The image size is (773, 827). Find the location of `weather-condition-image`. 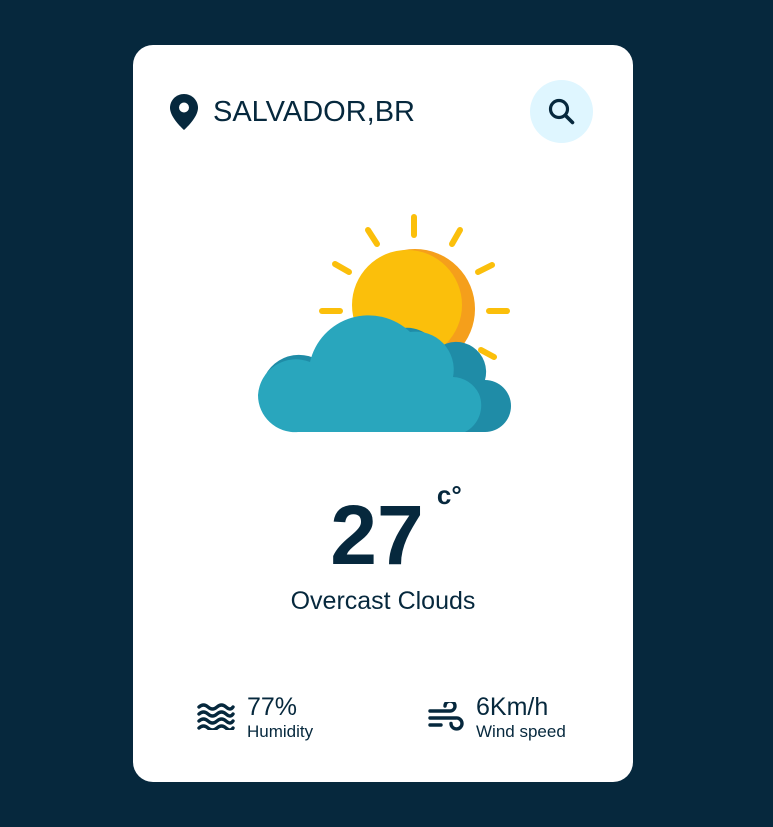

weather-condition-image is located at coordinates (383, 325).